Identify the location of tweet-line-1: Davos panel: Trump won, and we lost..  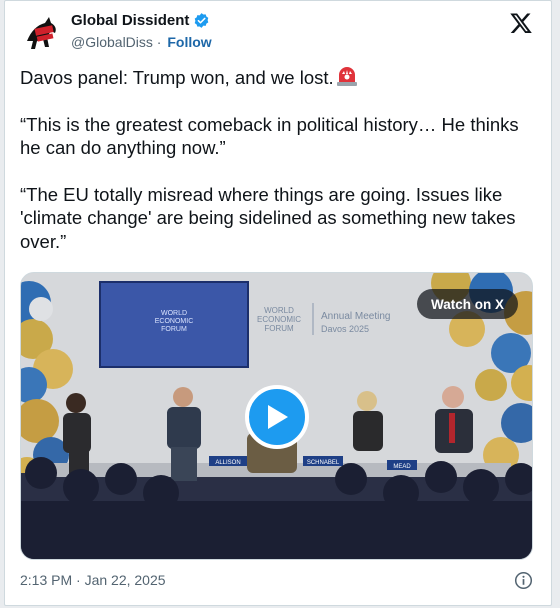
(177, 77).